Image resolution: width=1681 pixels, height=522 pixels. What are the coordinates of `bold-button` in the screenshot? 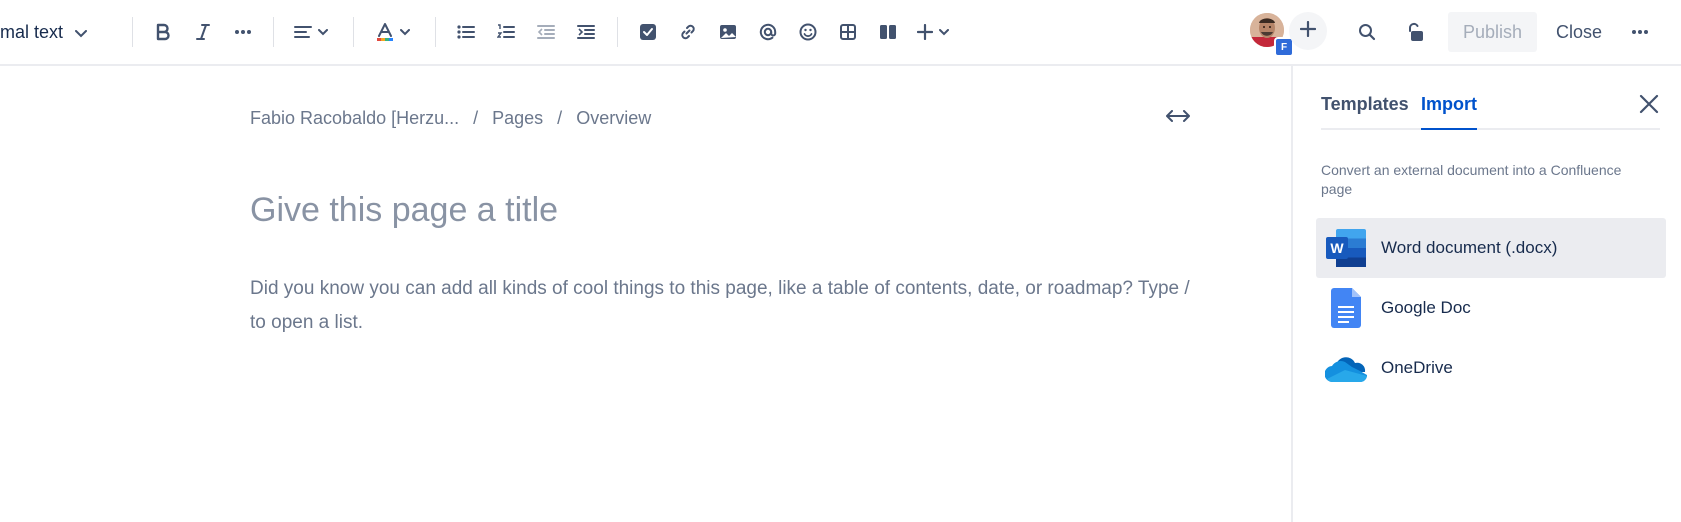 It's located at (163, 32).